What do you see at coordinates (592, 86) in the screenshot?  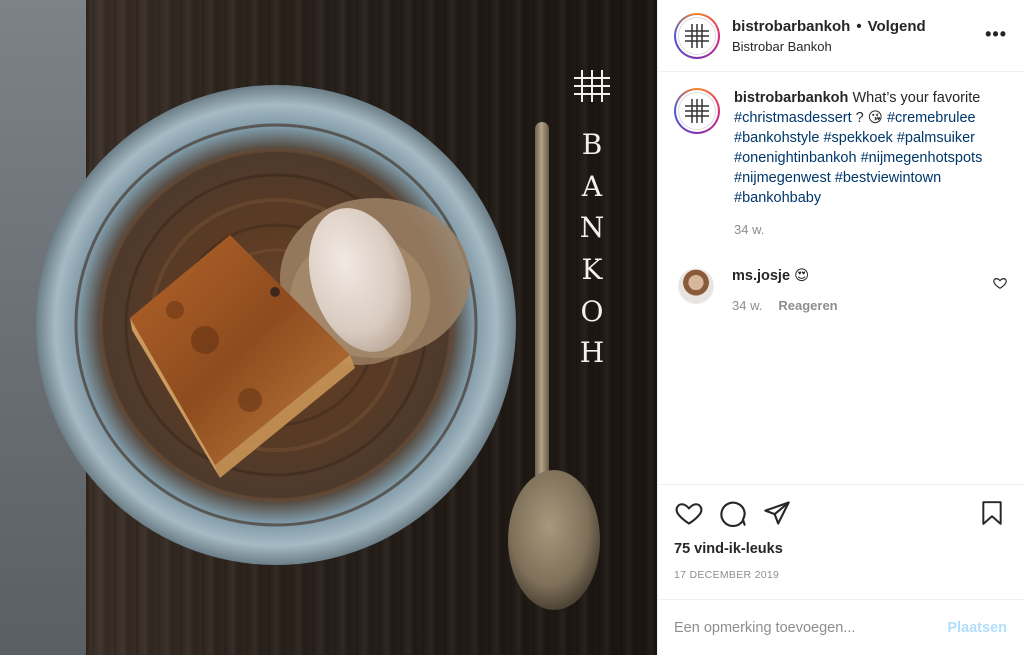 I see `bankoh-logo-icon` at bounding box center [592, 86].